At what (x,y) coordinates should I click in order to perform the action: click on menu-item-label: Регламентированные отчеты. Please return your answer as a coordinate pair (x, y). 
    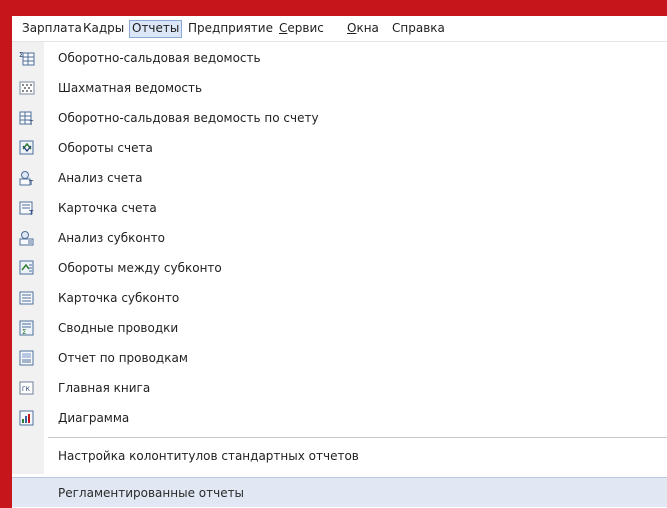
    Looking at the image, I should click on (151, 493).